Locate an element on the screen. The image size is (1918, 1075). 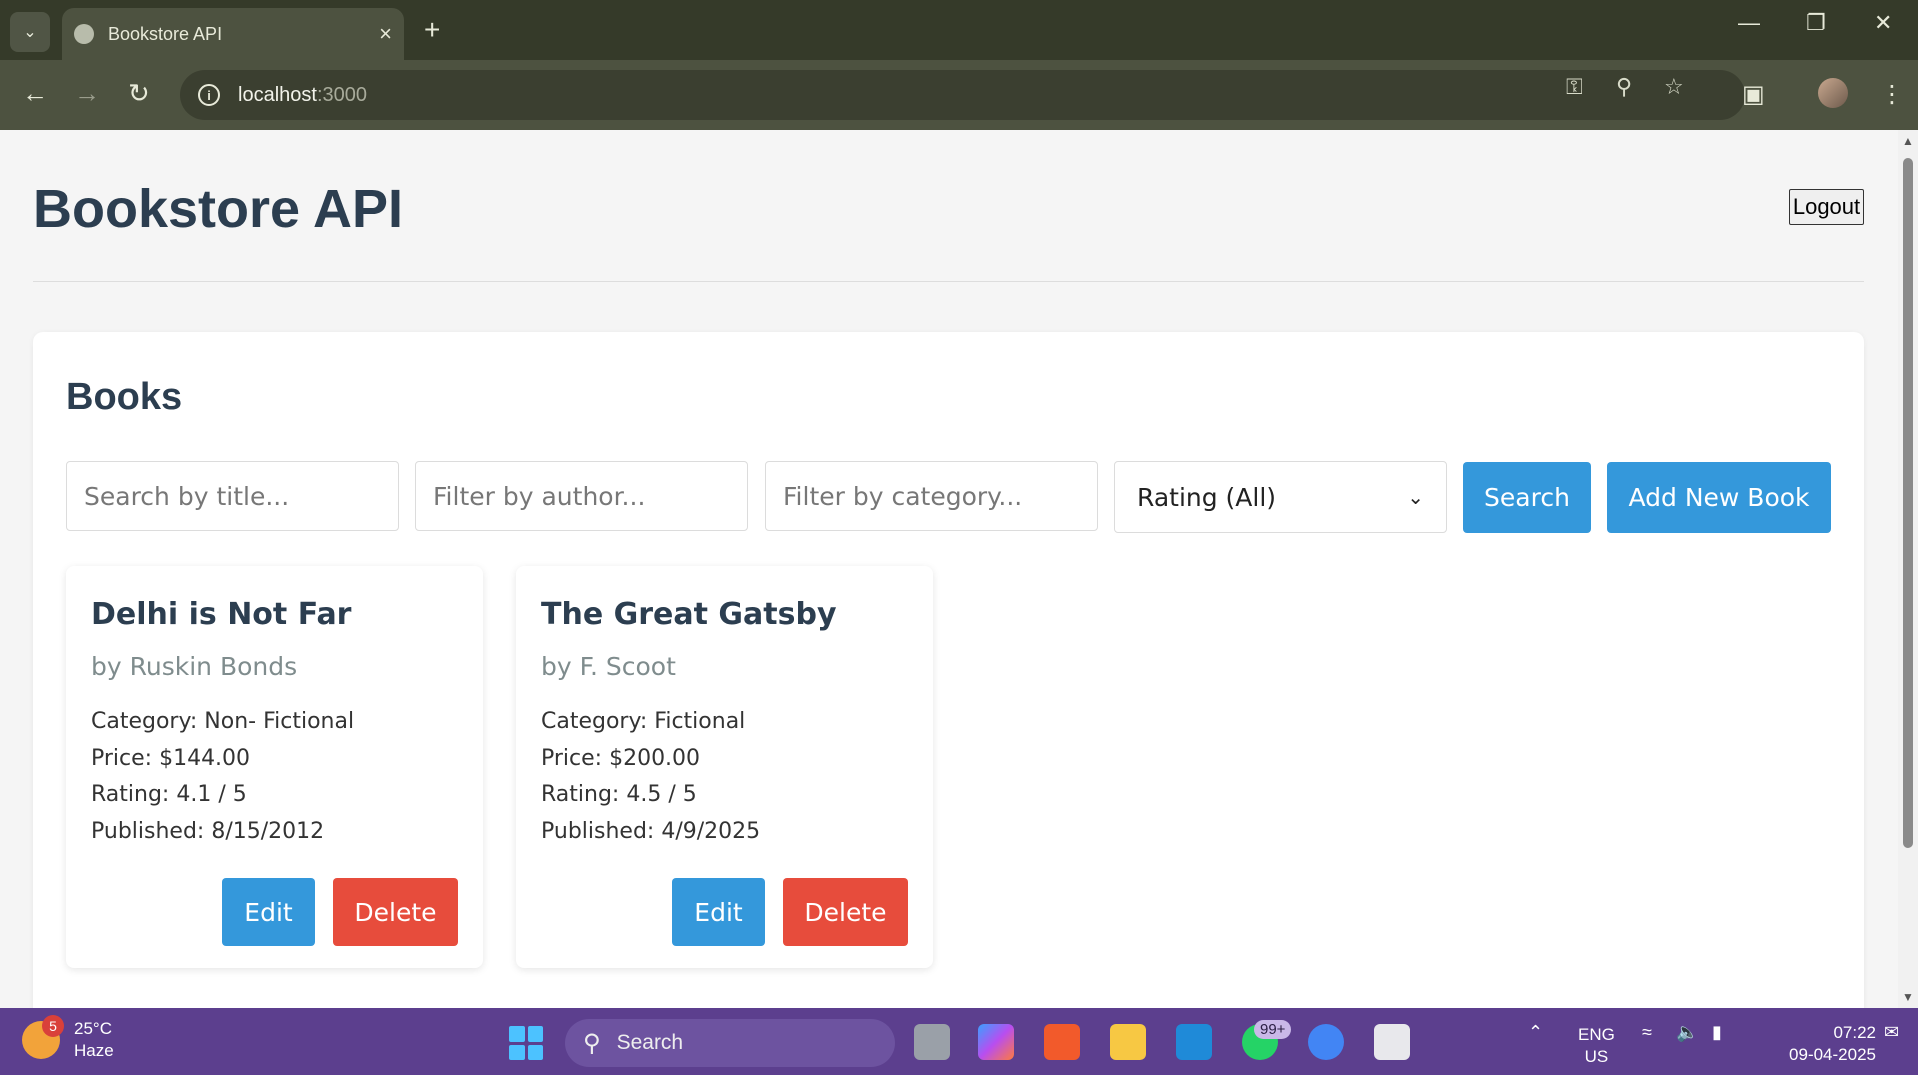
globe-icon is located at coordinates (84, 34).